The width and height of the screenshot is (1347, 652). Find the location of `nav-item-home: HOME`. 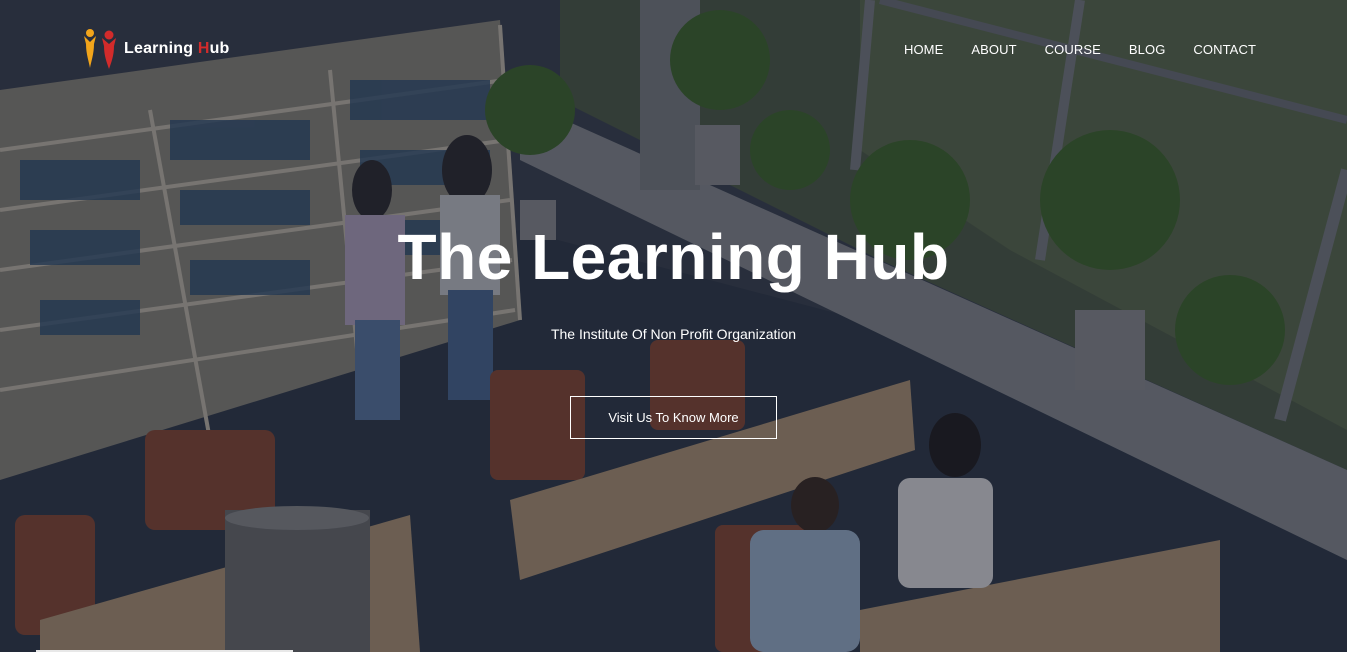

nav-item-home: HOME is located at coordinates (923, 49).